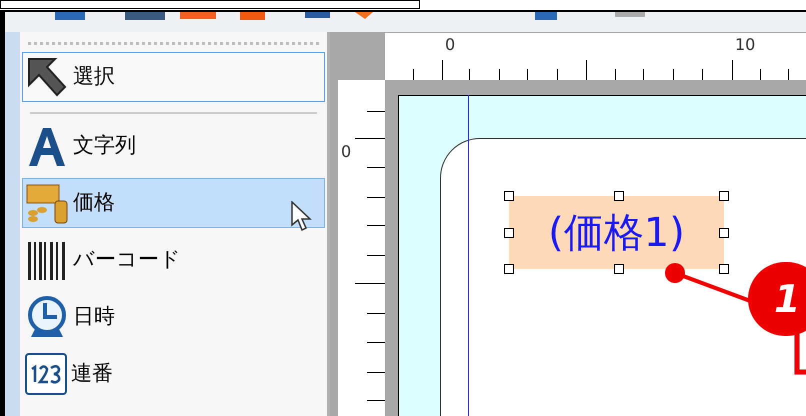 This screenshot has width=806, height=416. What do you see at coordinates (47, 77) in the screenshot?
I see `arrow-pointer-icon` at bounding box center [47, 77].